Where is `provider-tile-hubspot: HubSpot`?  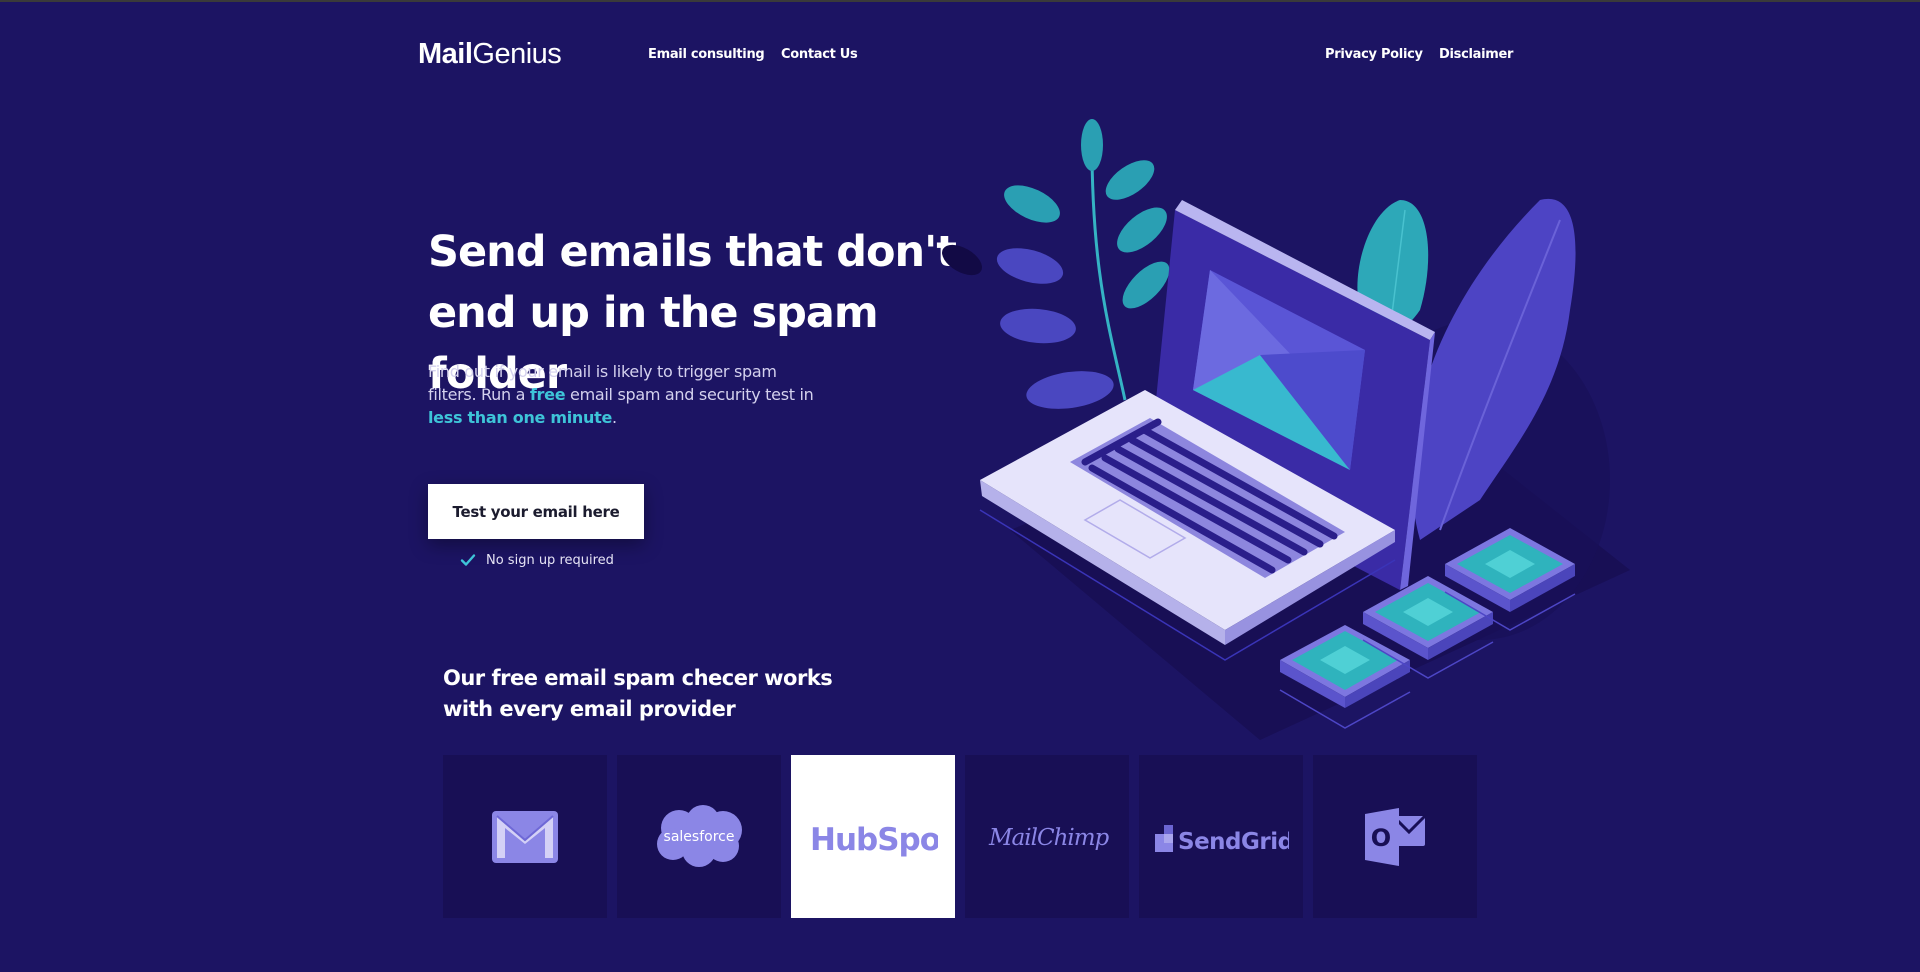
provider-tile-hubspot: HubSpot is located at coordinates (873, 836).